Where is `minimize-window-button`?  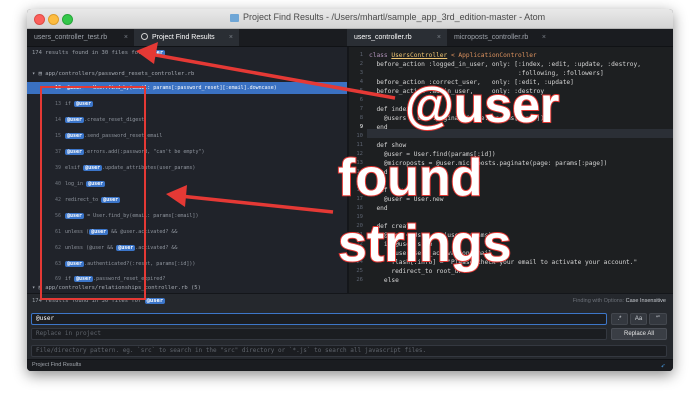 minimize-window-button is located at coordinates (53, 19).